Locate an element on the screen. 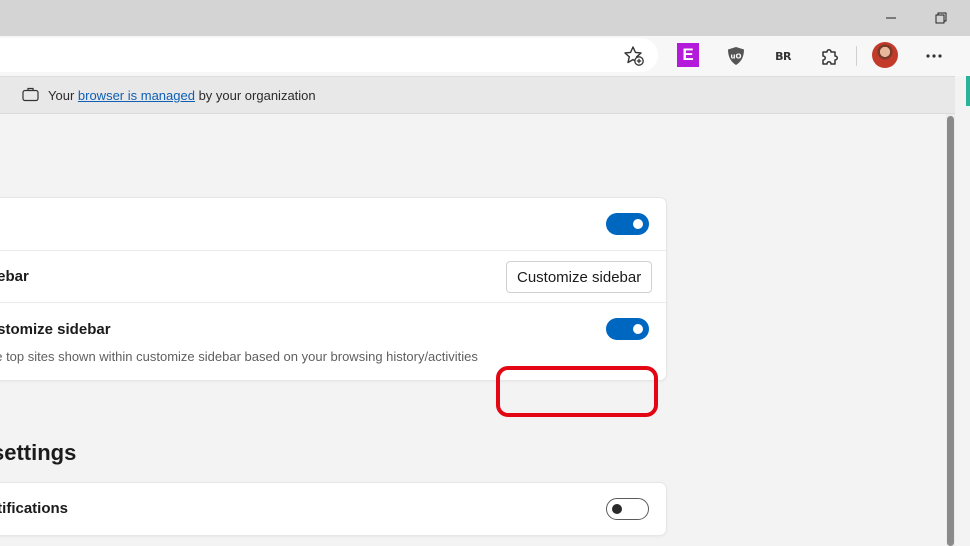  notifications-card: otifications is located at coordinates (333, 509).